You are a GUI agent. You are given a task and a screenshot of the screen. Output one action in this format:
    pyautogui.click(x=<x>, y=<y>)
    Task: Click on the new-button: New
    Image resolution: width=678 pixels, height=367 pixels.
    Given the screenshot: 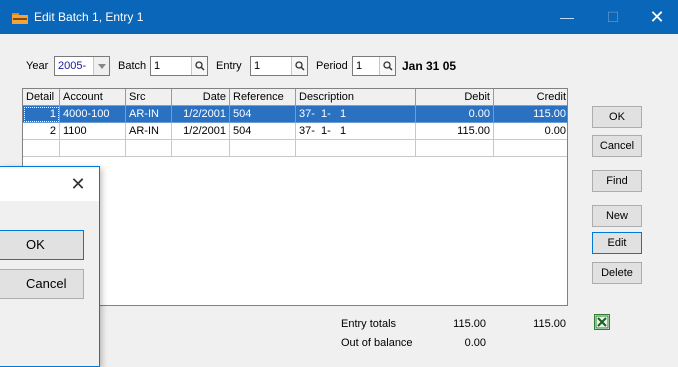 What is the action you would take?
    pyautogui.click(x=617, y=216)
    